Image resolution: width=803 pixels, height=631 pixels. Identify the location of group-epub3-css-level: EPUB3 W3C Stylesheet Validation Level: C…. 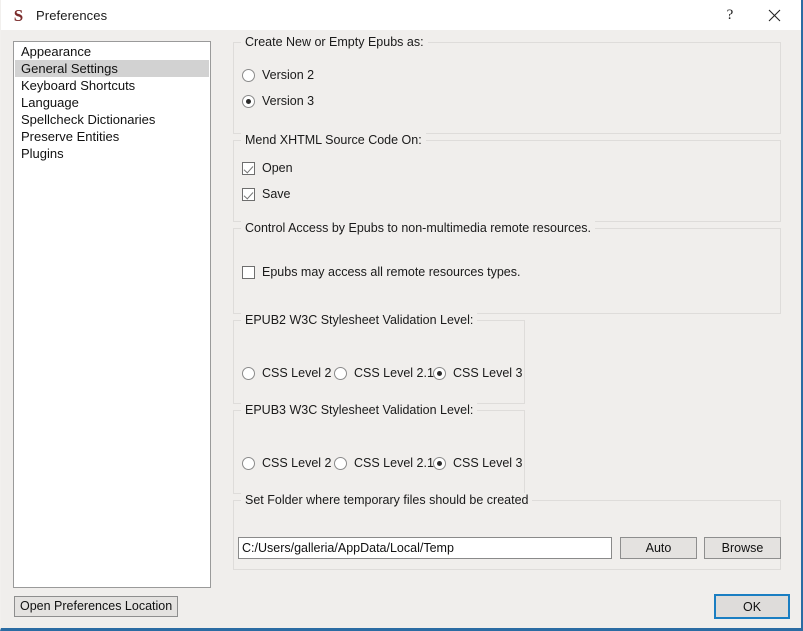
(379, 448).